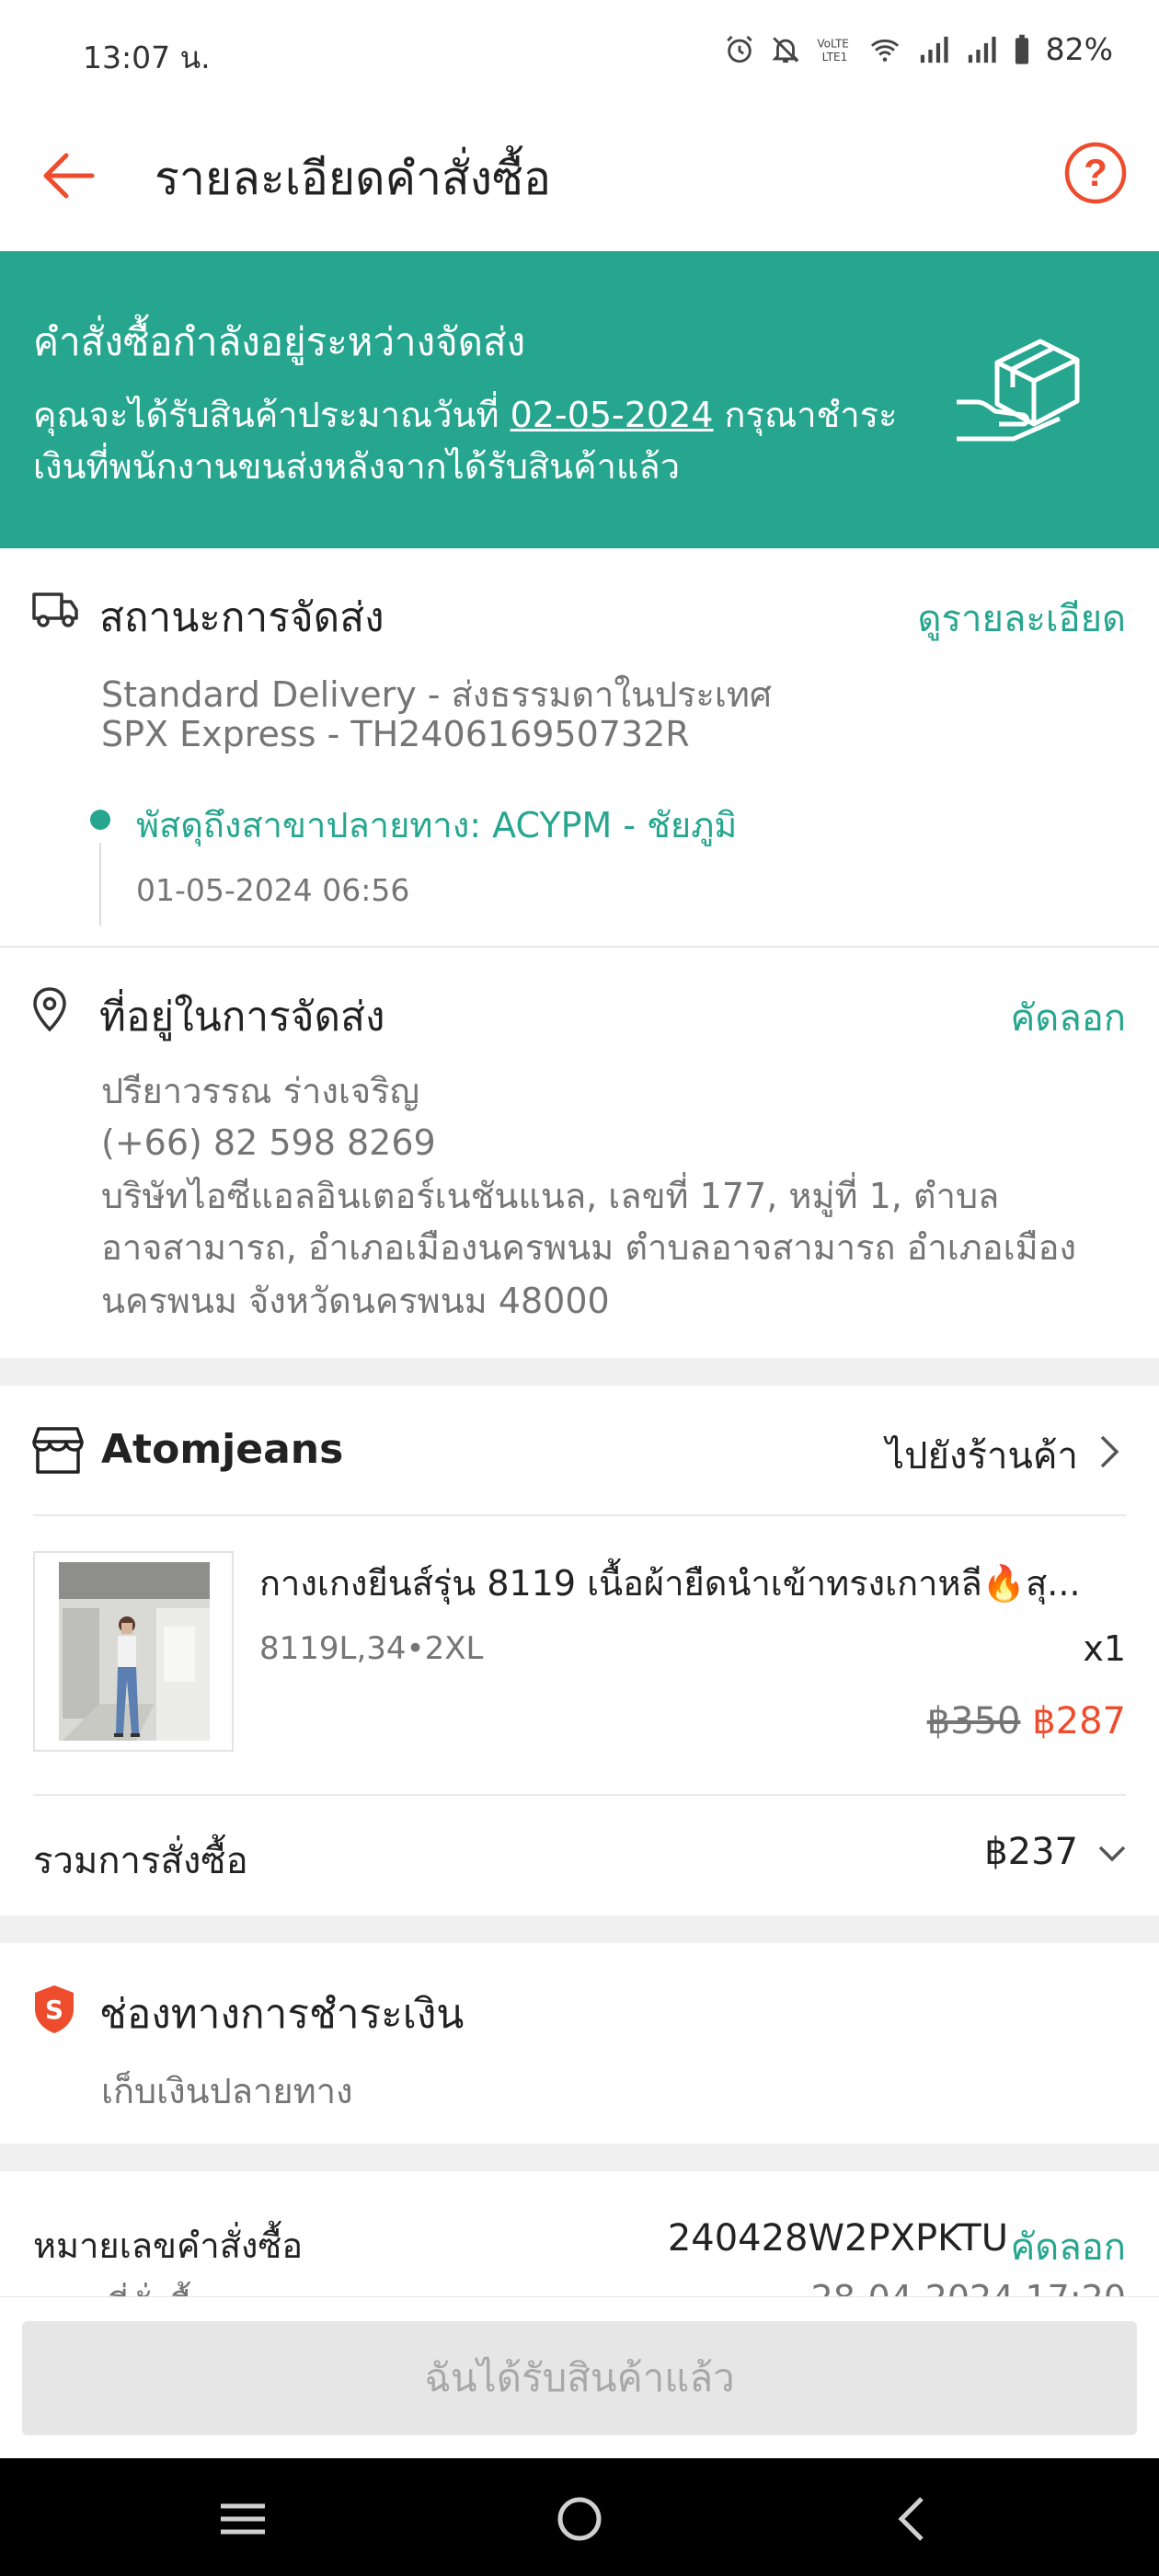 The height and width of the screenshot is (2576, 1159). Describe the element at coordinates (612, 415) in the screenshot. I see `estimated-delivery-date: 02-05-2024` at that location.